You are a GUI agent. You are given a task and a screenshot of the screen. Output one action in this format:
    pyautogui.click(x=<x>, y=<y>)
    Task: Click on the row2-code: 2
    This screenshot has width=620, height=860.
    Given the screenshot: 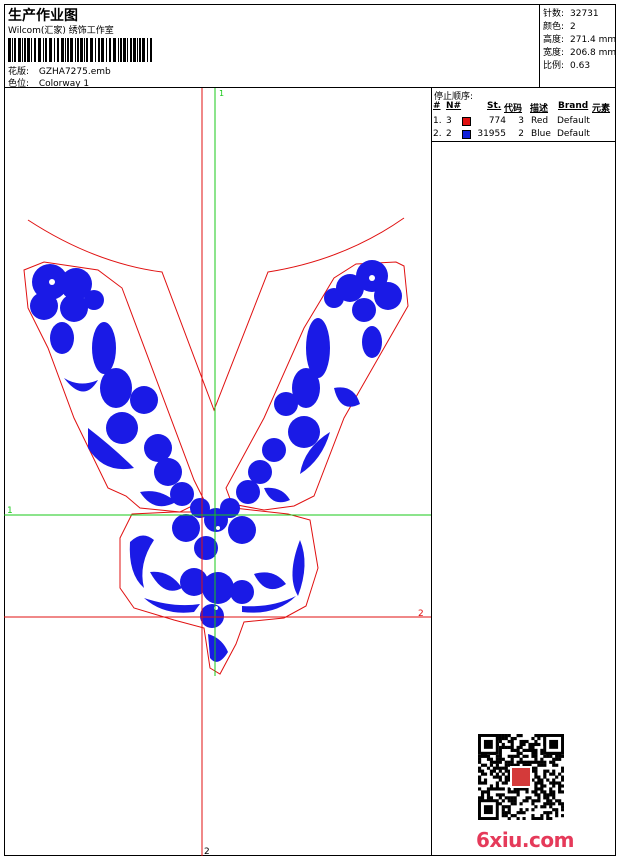 What is the action you would take?
    pyautogui.click(x=521, y=134)
    